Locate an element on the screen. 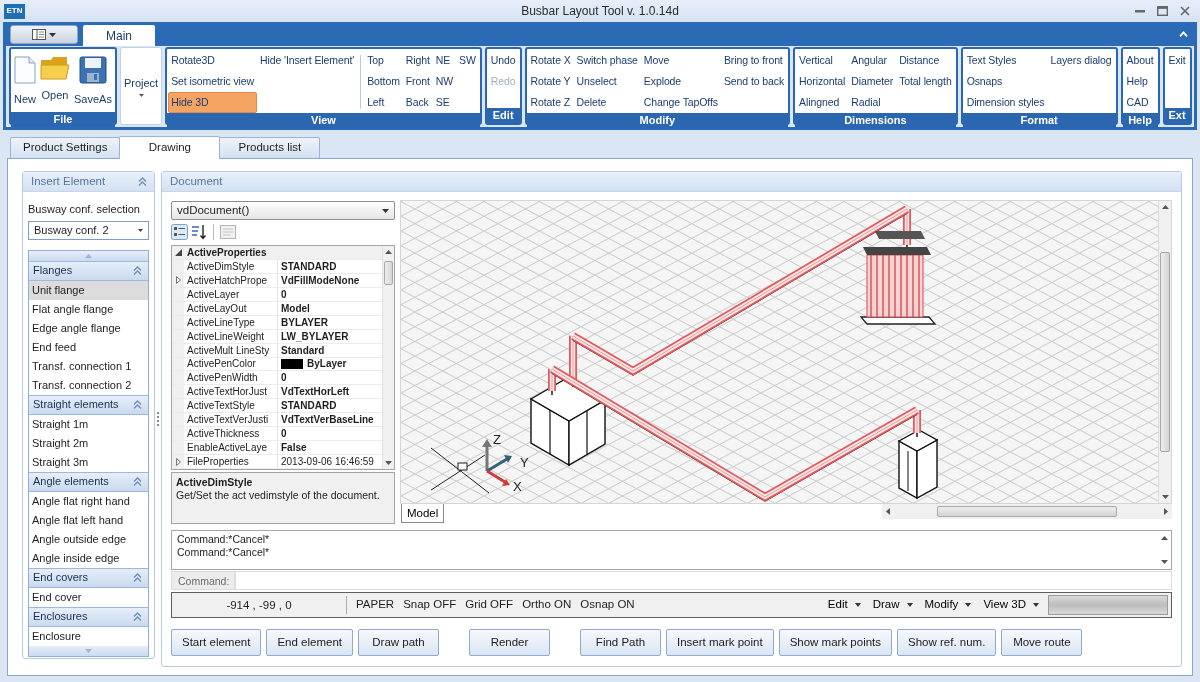  ribbon-button: Dimension styles is located at coordinates (1005, 102).